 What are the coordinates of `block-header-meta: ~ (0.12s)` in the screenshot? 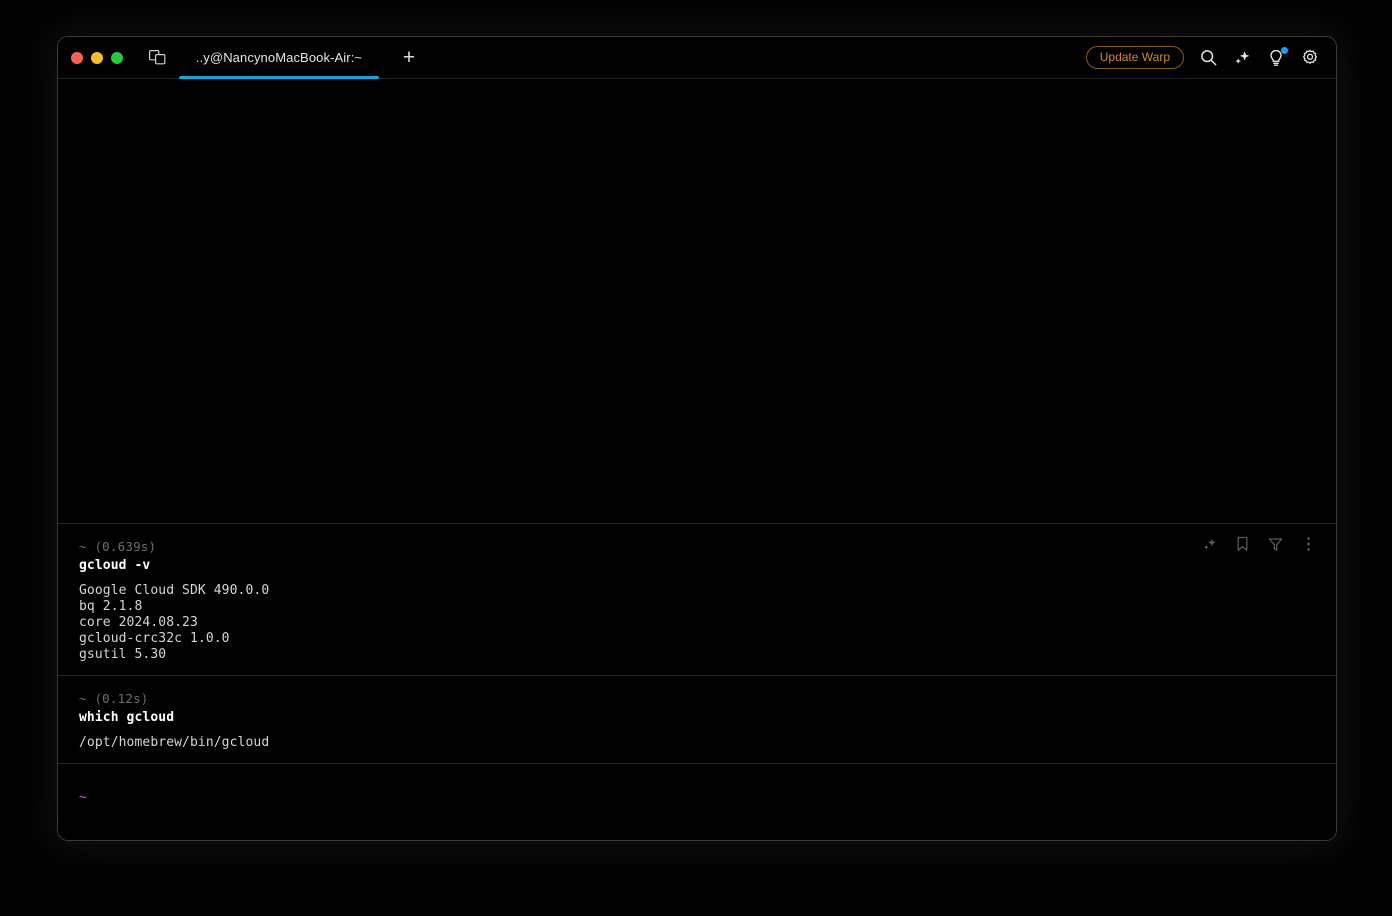 It's located at (114, 698).